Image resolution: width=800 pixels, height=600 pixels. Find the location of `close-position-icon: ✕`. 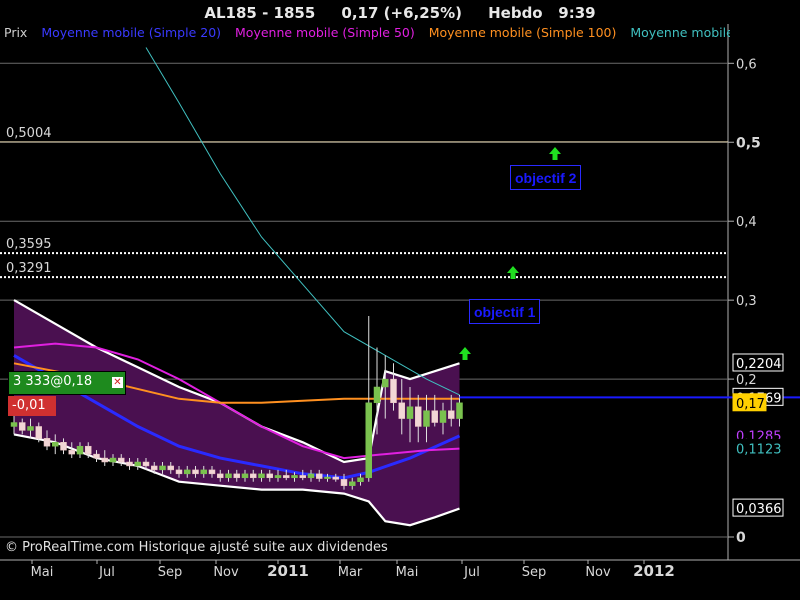

close-position-icon: ✕ is located at coordinates (117, 382).